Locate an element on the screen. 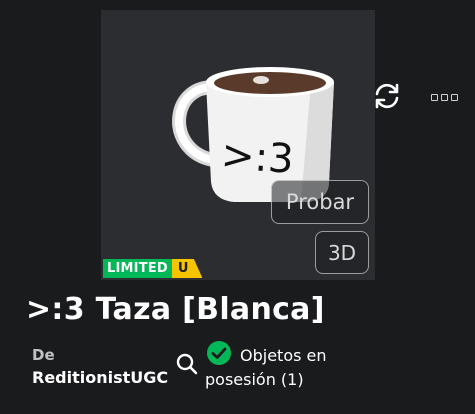  creator-by-label: De is located at coordinates (43, 355).